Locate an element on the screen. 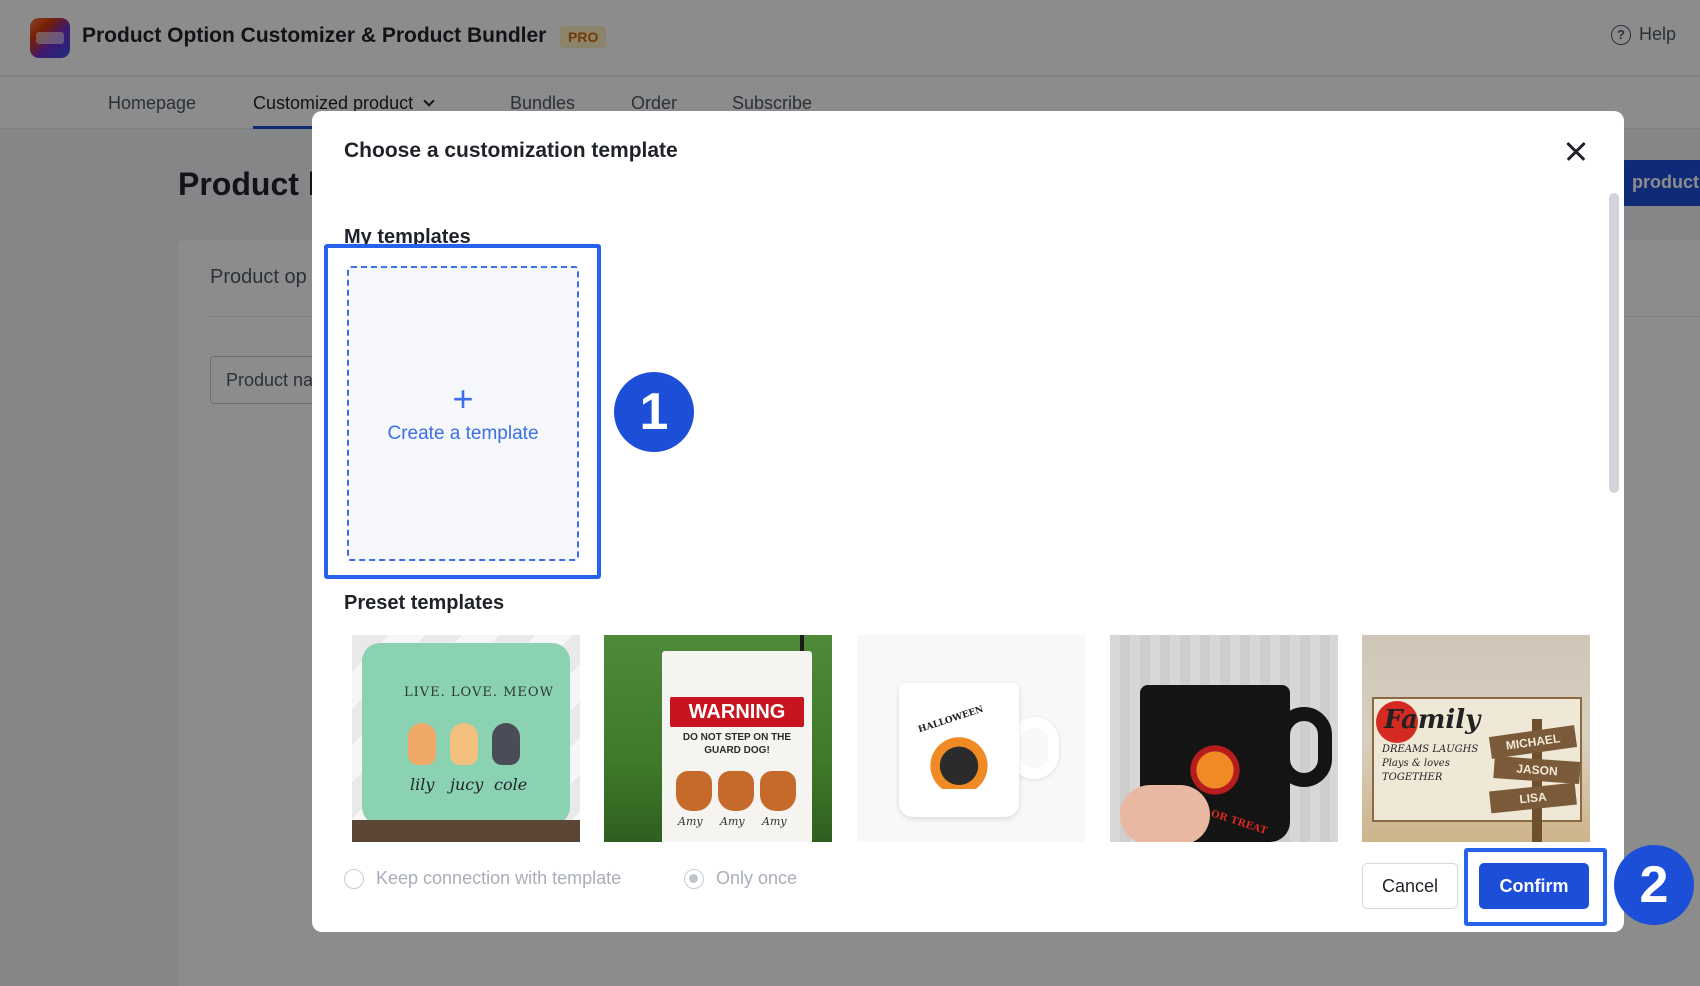 The width and height of the screenshot is (1700, 986). radio-keep-connection-dot is located at coordinates (354, 878).